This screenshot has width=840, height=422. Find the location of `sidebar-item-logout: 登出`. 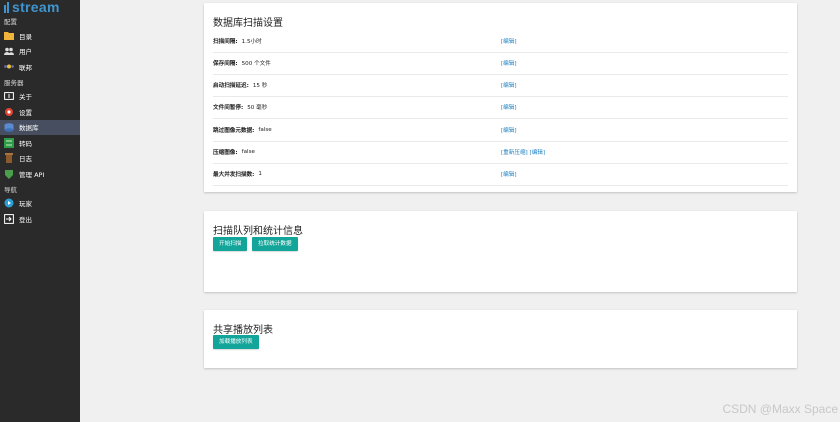

sidebar-item-logout: 登出 is located at coordinates (40, 219).